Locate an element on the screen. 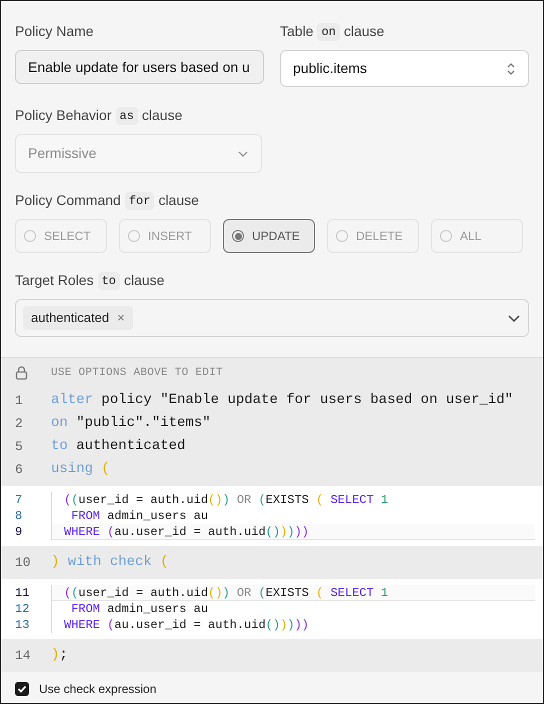  table-select: public.items is located at coordinates (404, 68).